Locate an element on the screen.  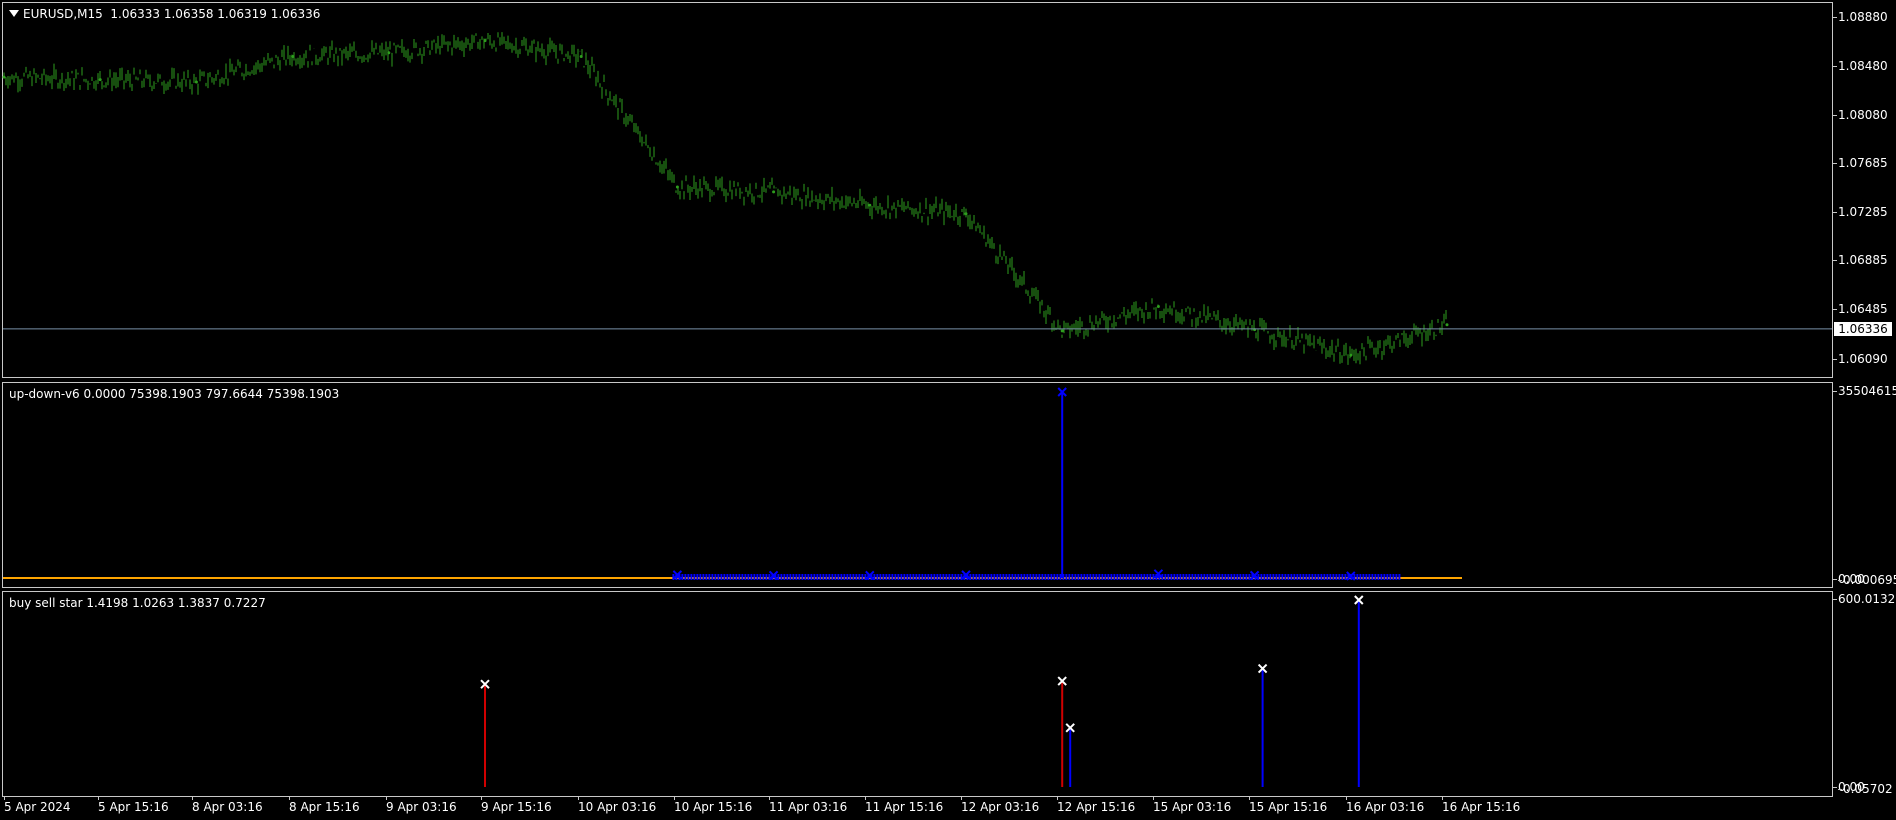
y-tick: 355046150 is located at coordinates (1864, 391).